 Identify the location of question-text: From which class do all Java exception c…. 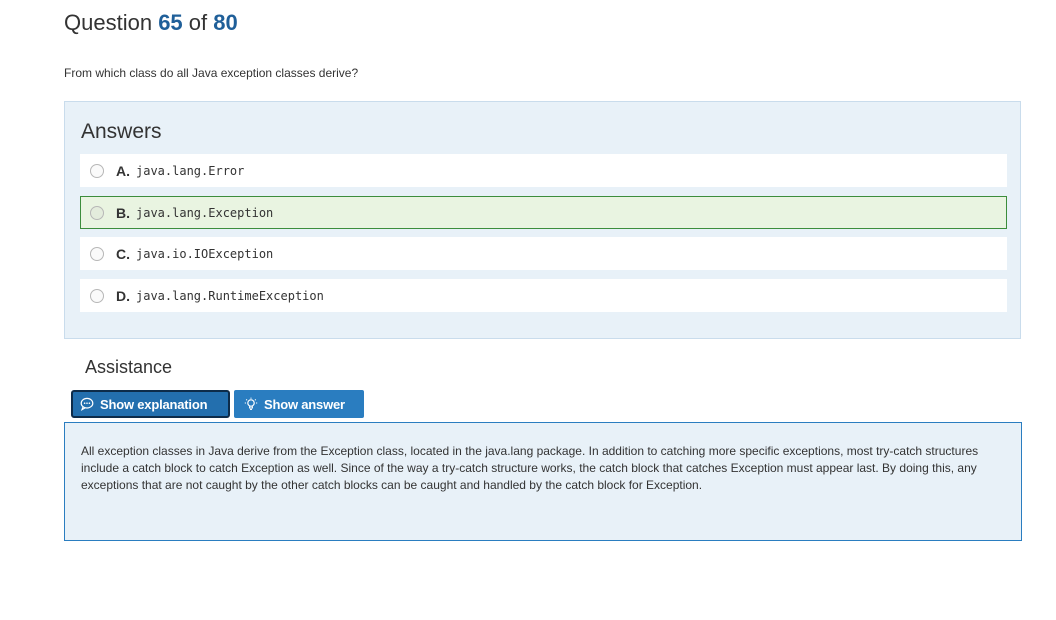
(211, 73).